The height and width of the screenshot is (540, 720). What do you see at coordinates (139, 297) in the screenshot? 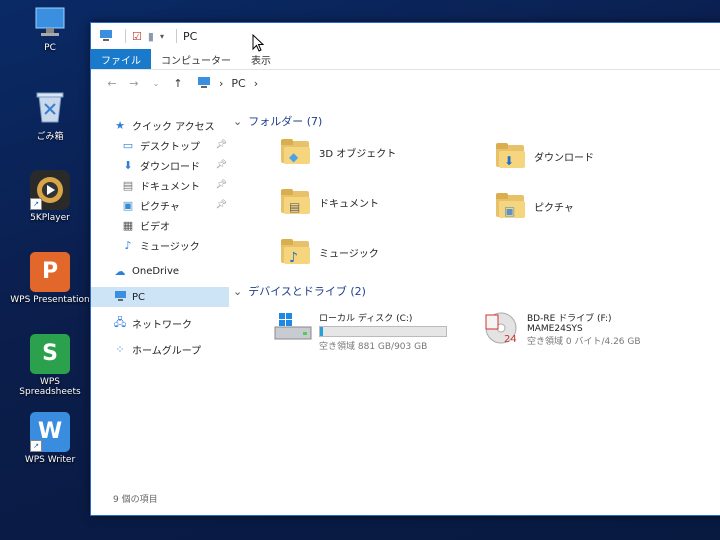
I see `nav-item-label: PC` at bounding box center [139, 297].